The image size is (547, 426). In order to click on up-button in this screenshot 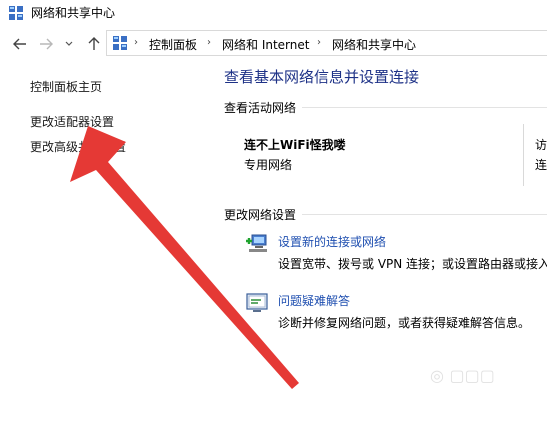, I will do `click(94, 44)`.